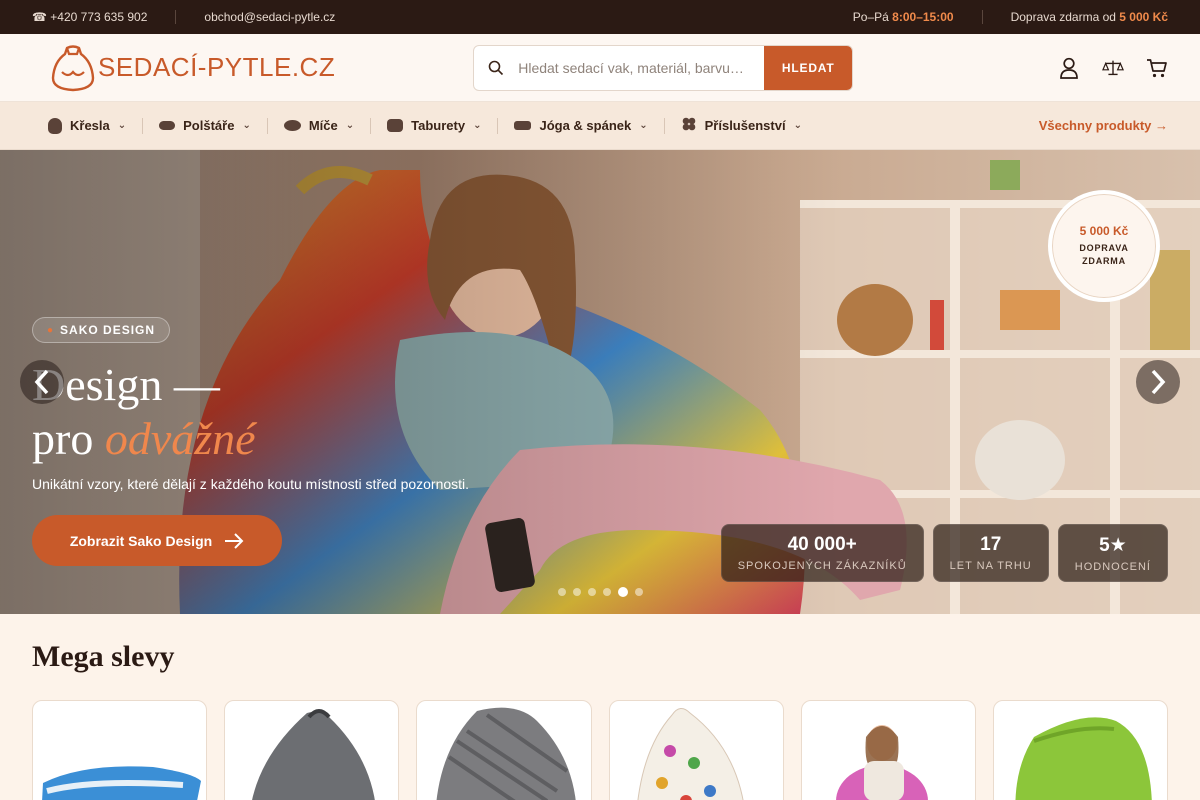 This screenshot has width=1200, height=800. What do you see at coordinates (217, 67) in the screenshot?
I see `logo-text: SEDACÍ-PYTLE.CZ` at bounding box center [217, 67].